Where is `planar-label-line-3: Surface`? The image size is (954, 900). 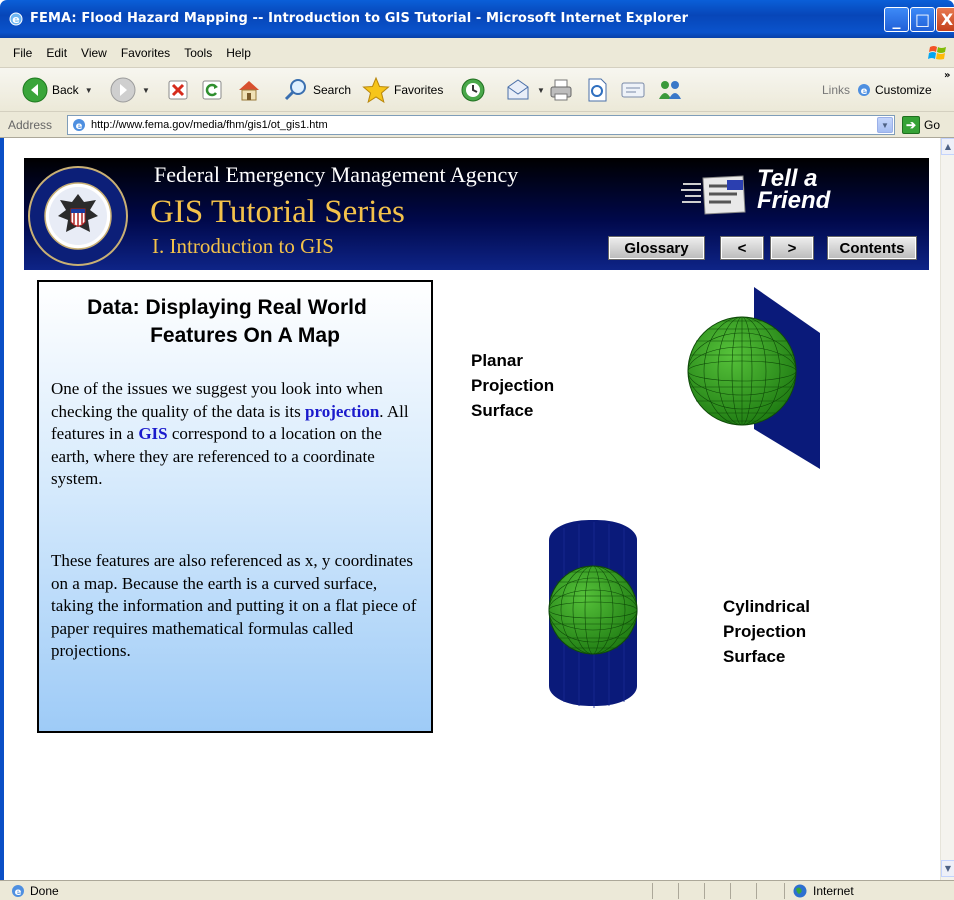 planar-label-line-3: Surface is located at coordinates (502, 410).